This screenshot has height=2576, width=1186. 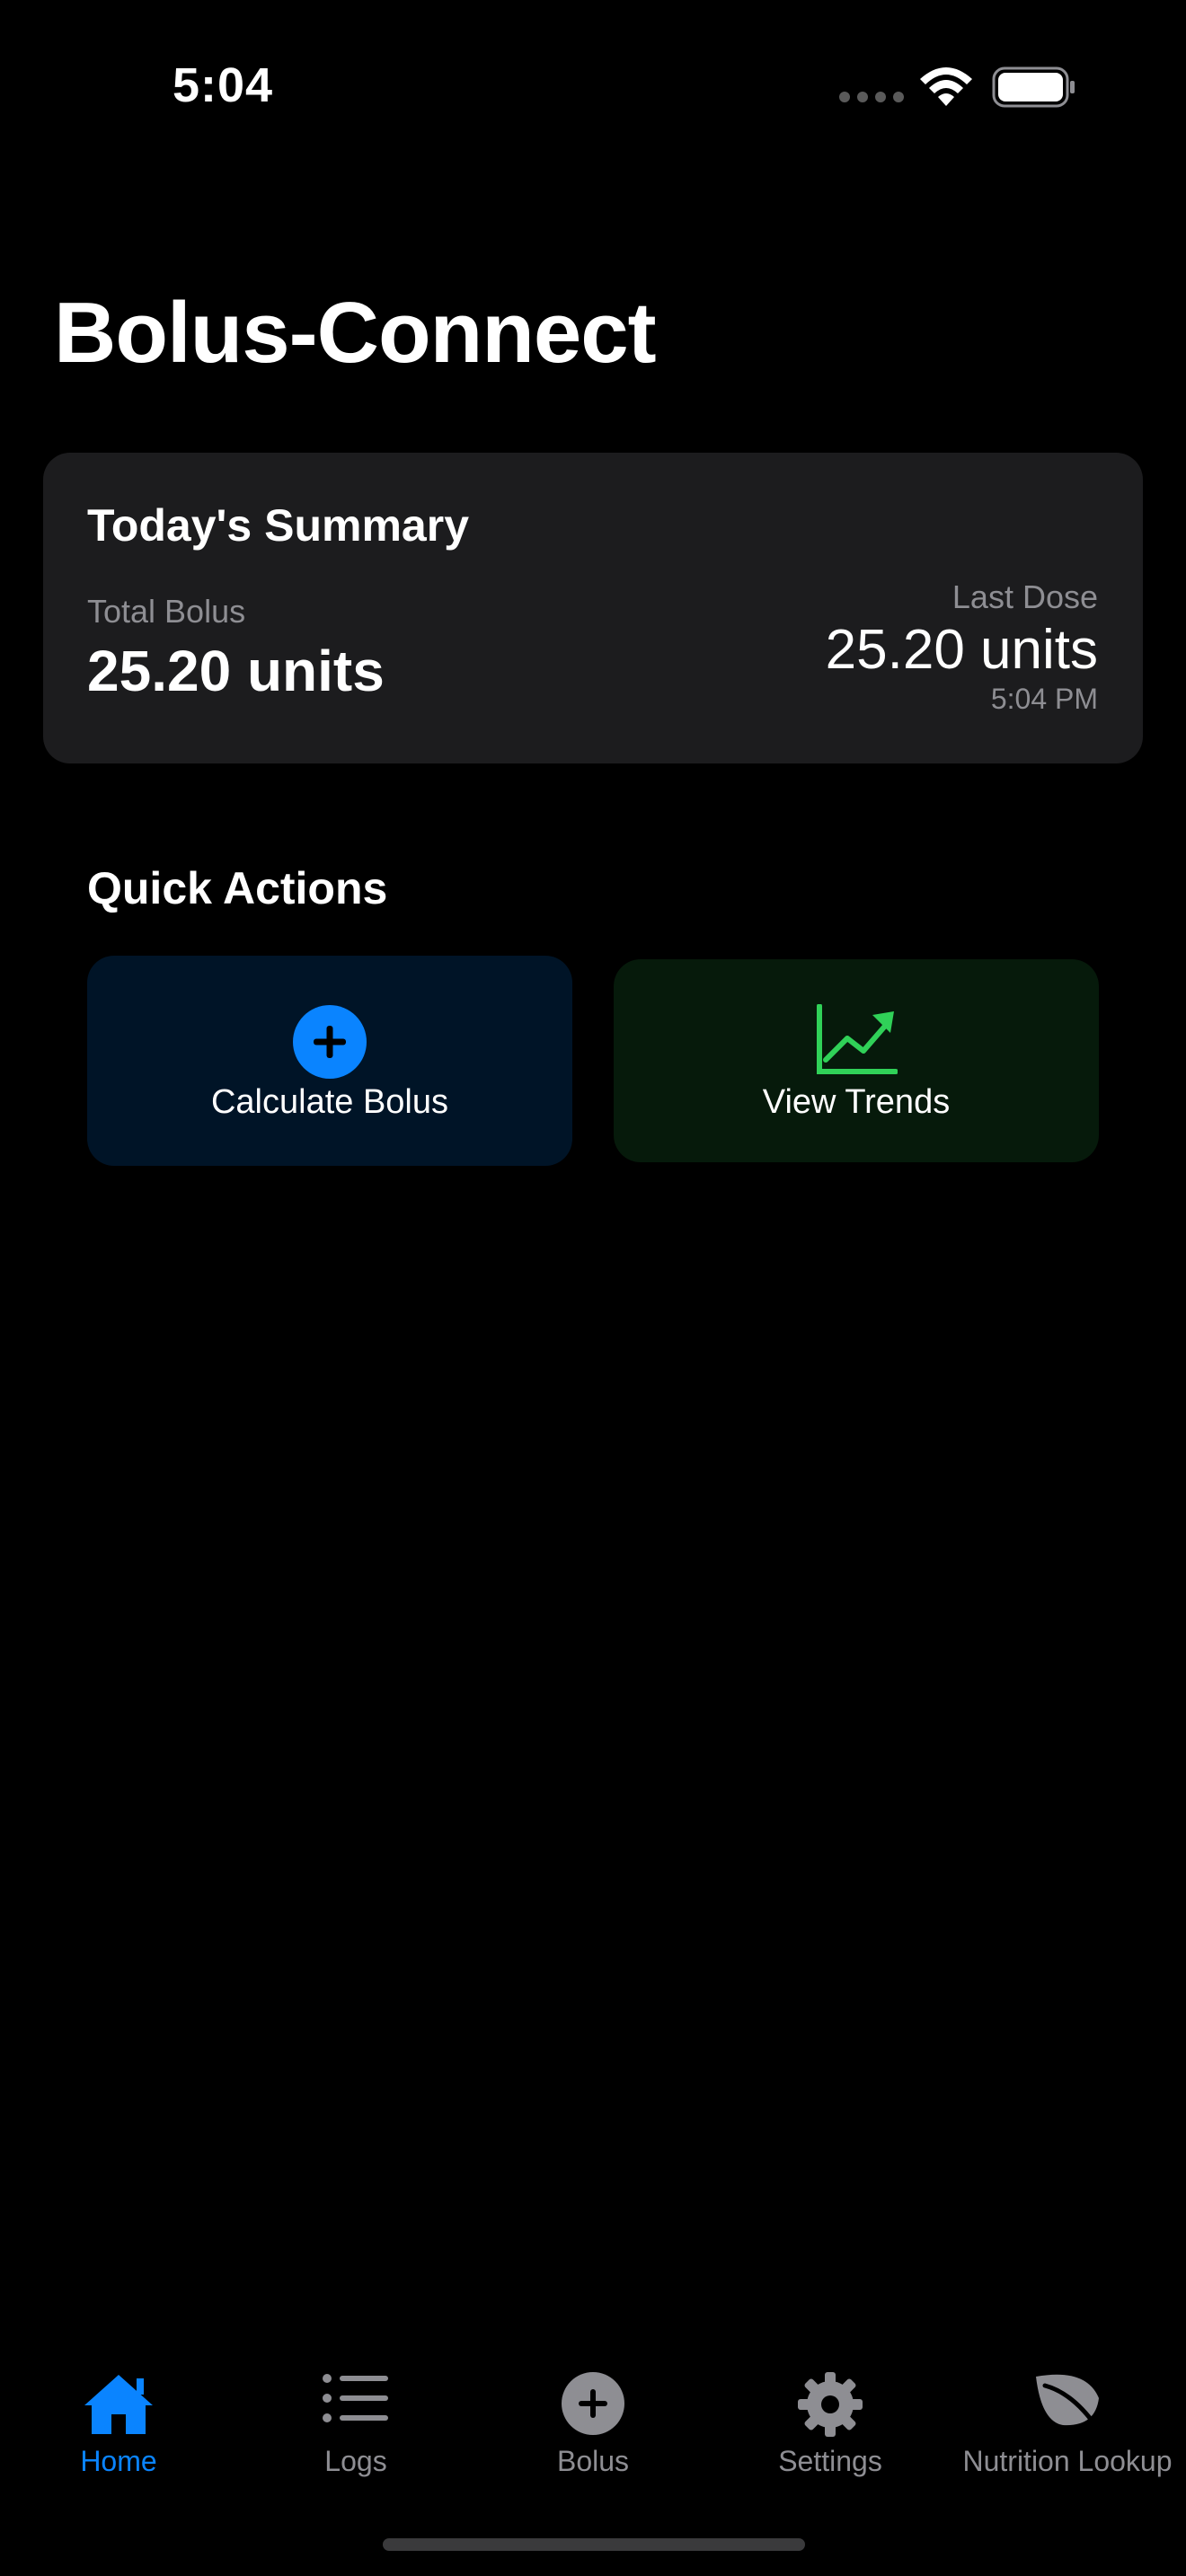 I want to click on list-icon, so click(x=355, y=2398).